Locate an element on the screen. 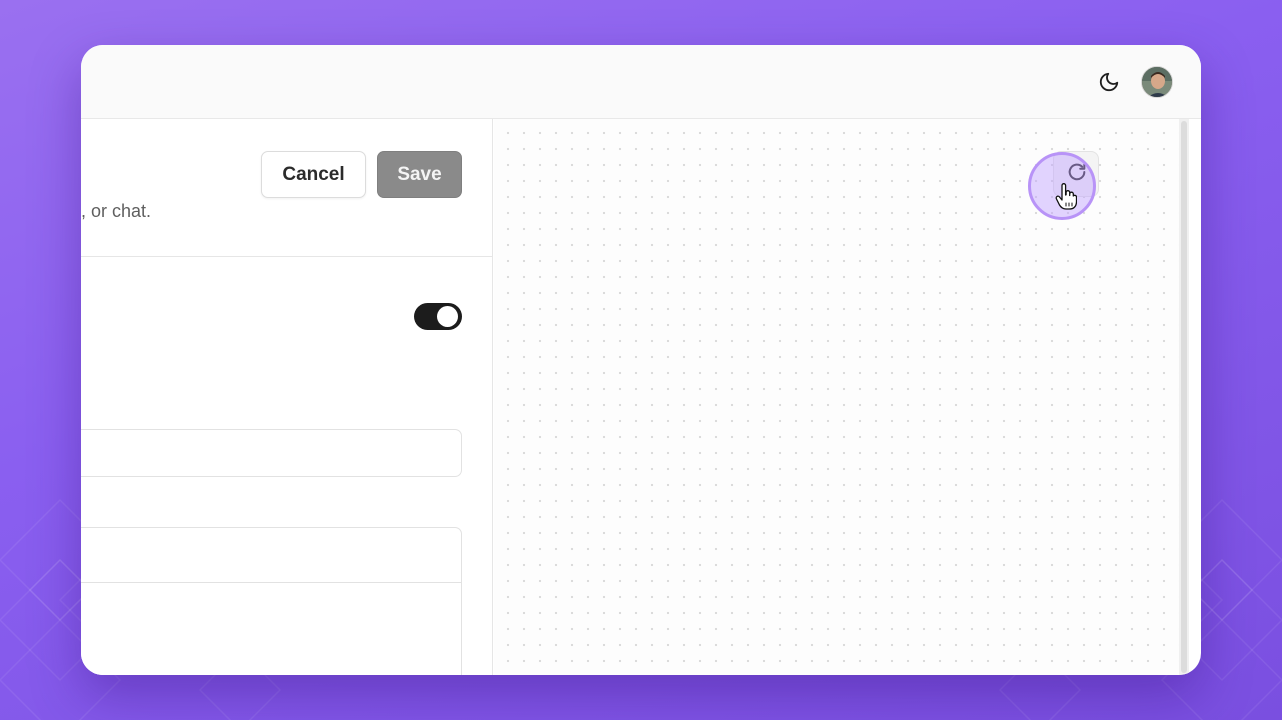  scrollbar is located at coordinates (1184, 397).